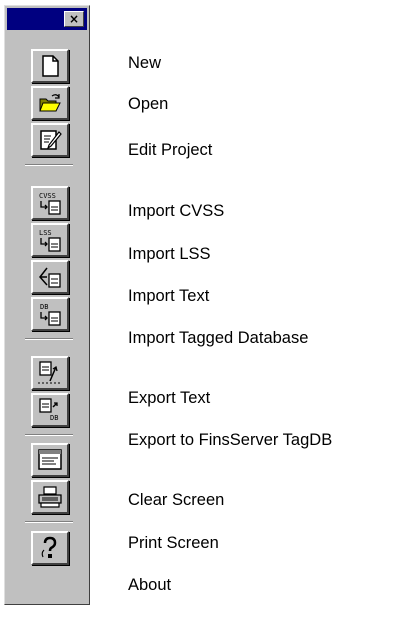  I want to click on export-finsserver-button: DB, so click(50, 410).